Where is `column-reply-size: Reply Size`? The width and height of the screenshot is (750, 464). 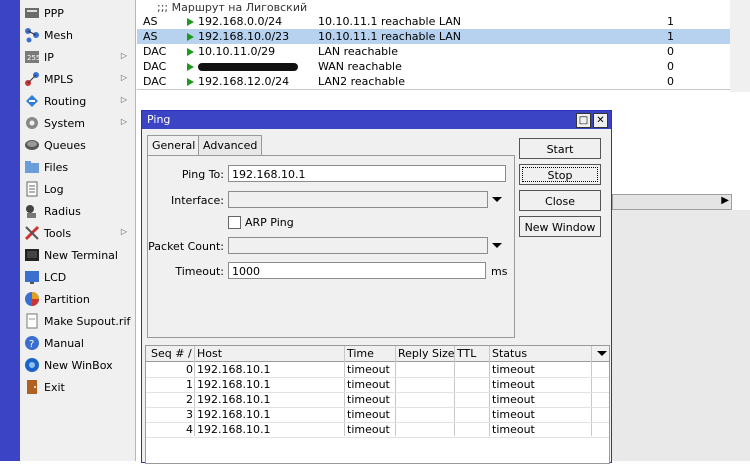 column-reply-size: Reply Size is located at coordinates (426, 353).